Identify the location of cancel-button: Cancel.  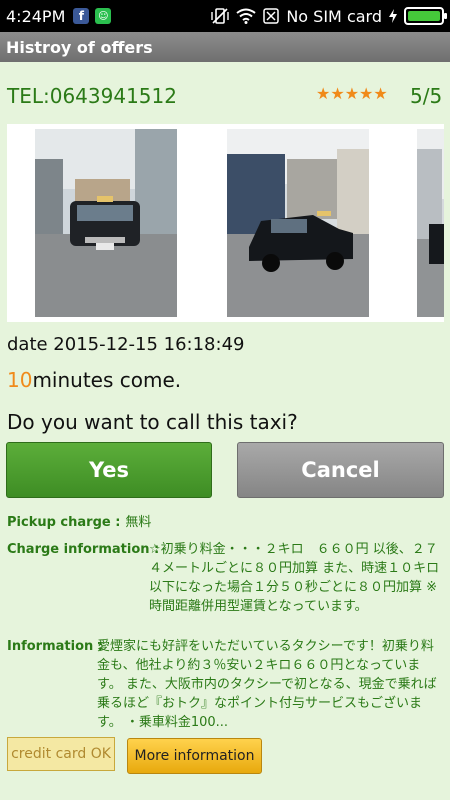
(340, 470).